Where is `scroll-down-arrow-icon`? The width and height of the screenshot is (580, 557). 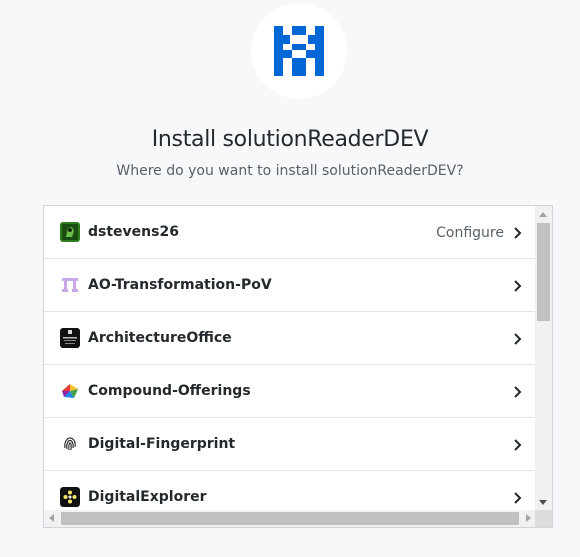
scroll-down-arrow-icon is located at coordinates (543, 502).